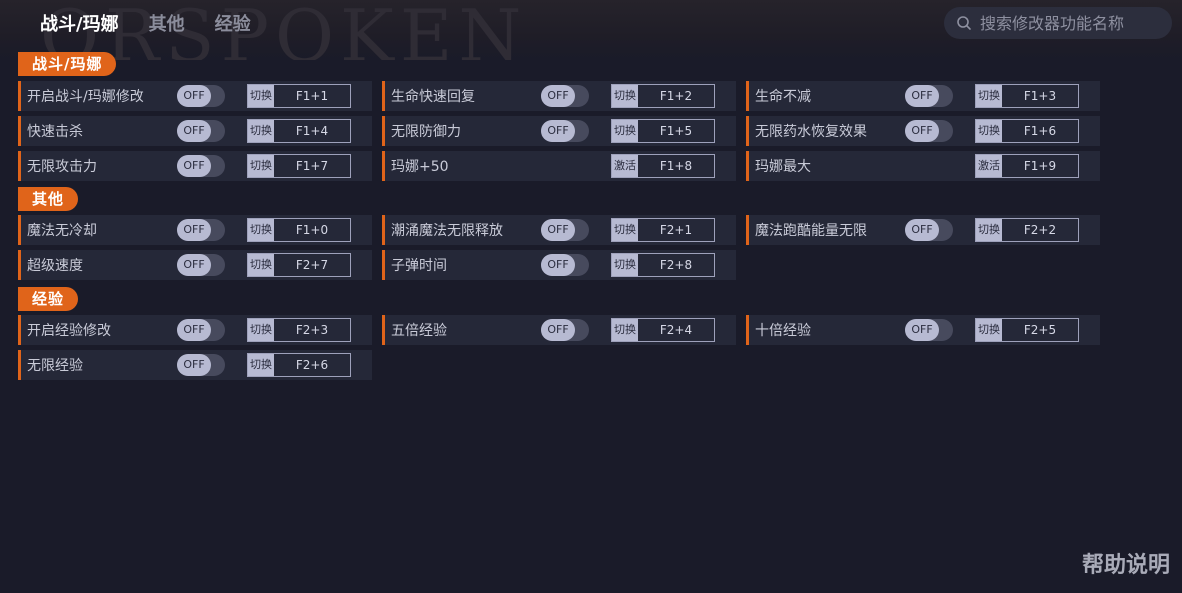 This screenshot has width=1182, height=593. I want to click on search-box, so click(1058, 23).